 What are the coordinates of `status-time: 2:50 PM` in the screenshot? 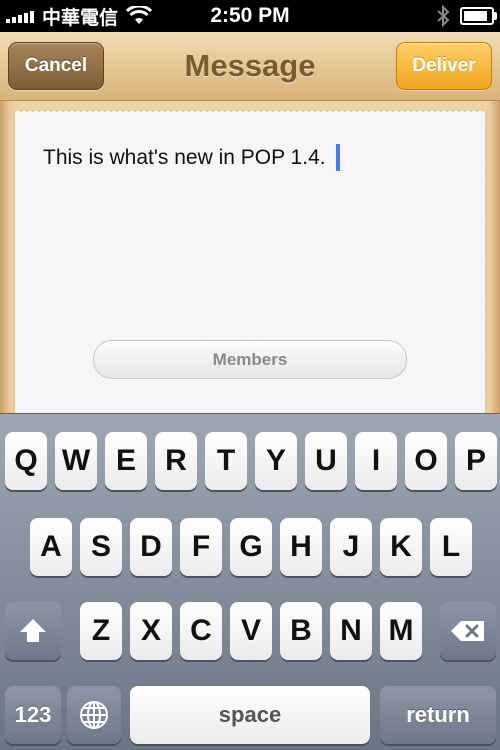 It's located at (250, 15).